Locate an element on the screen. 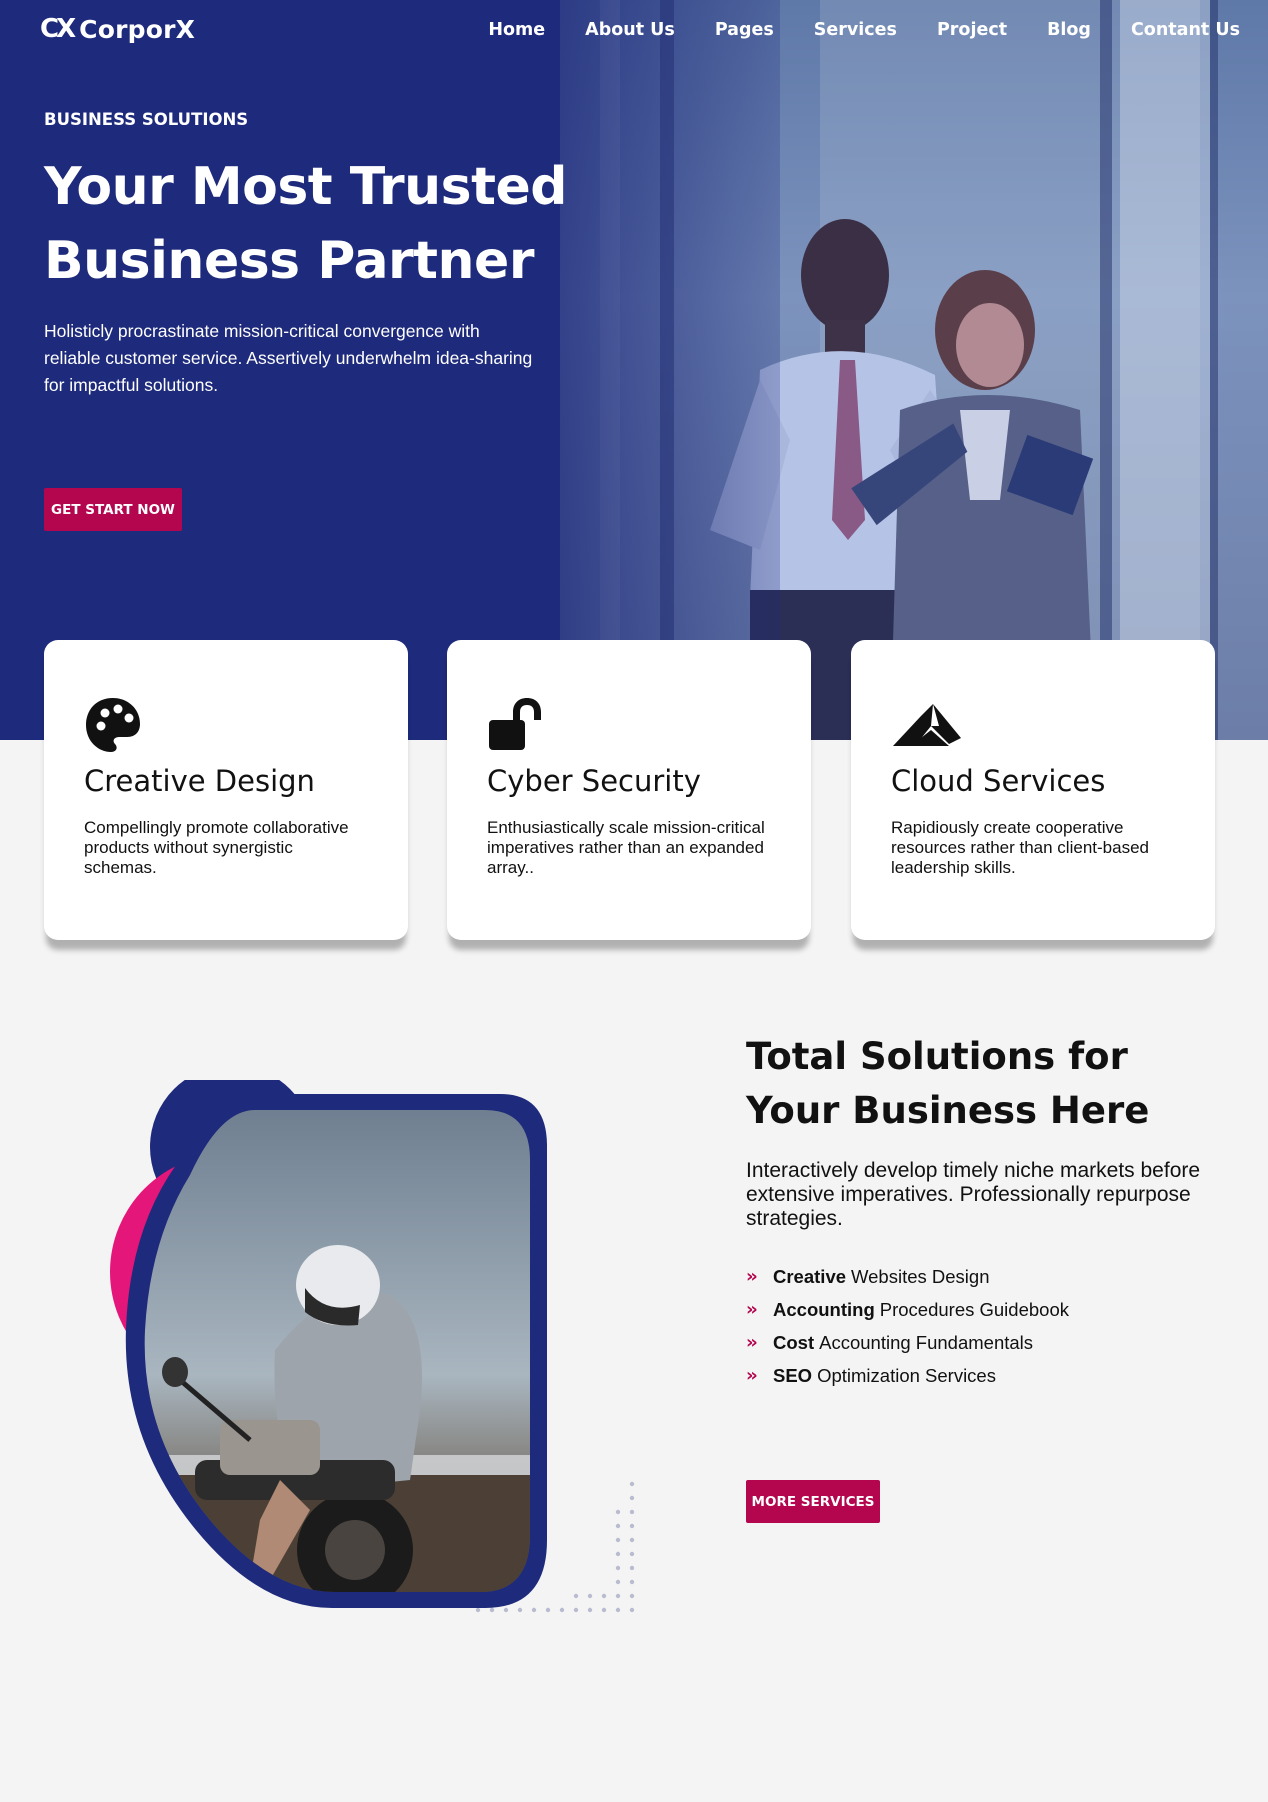  nav-blog: Blog is located at coordinates (1069, 30).